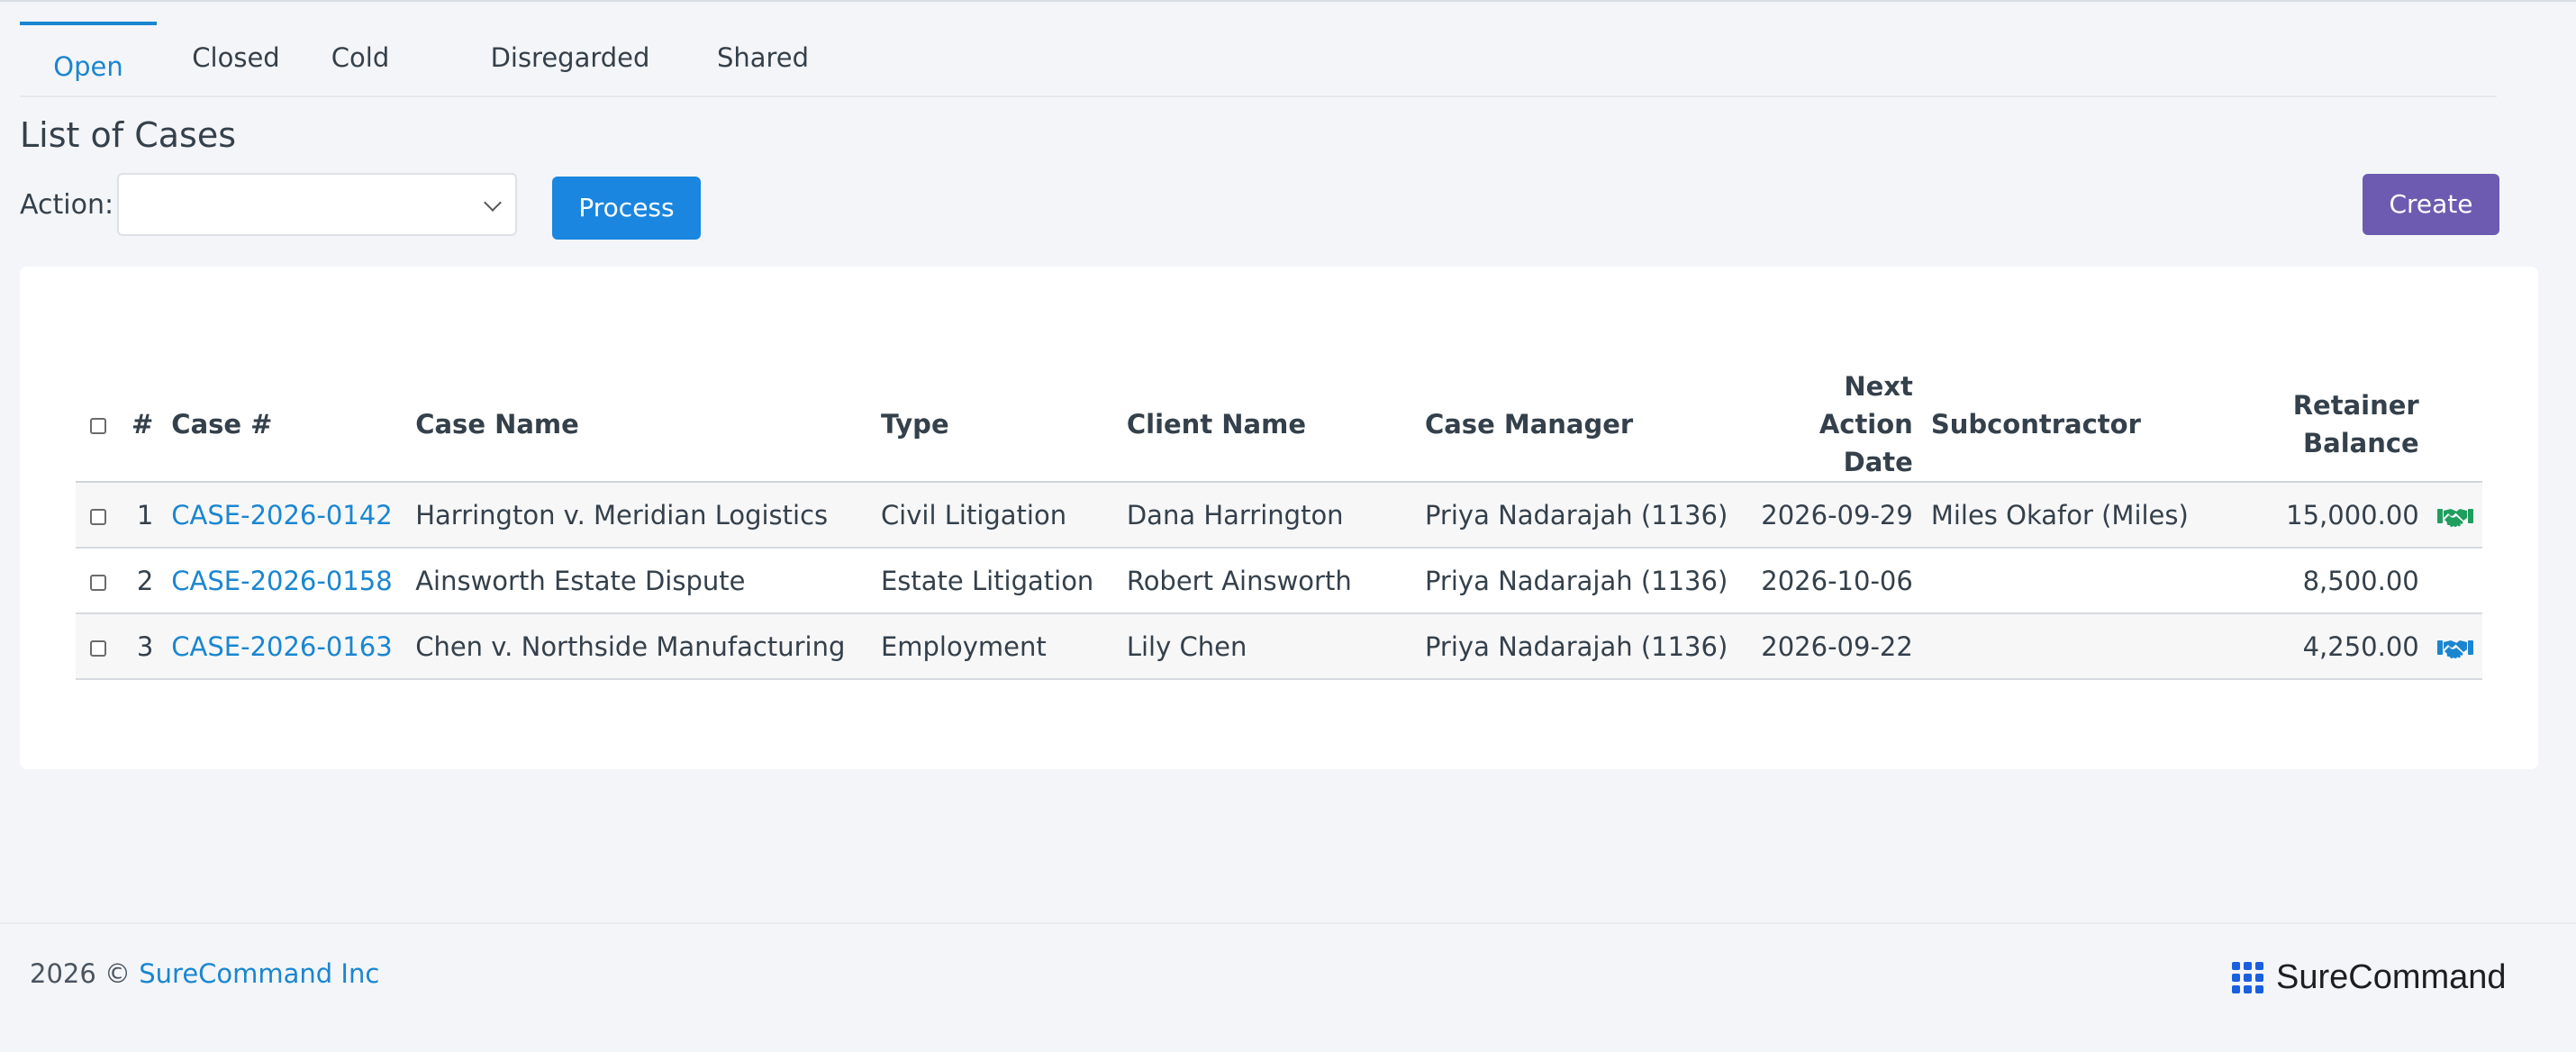  Describe the element at coordinates (570, 58) in the screenshot. I see `tab-disregarded: Disregarded` at that location.